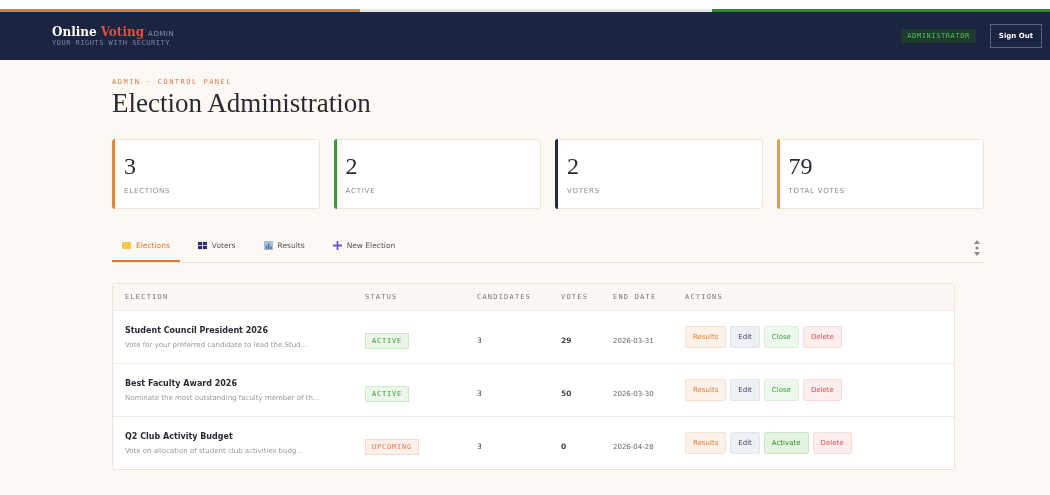  I want to click on scroll-arrows-icon, so click(977, 247).